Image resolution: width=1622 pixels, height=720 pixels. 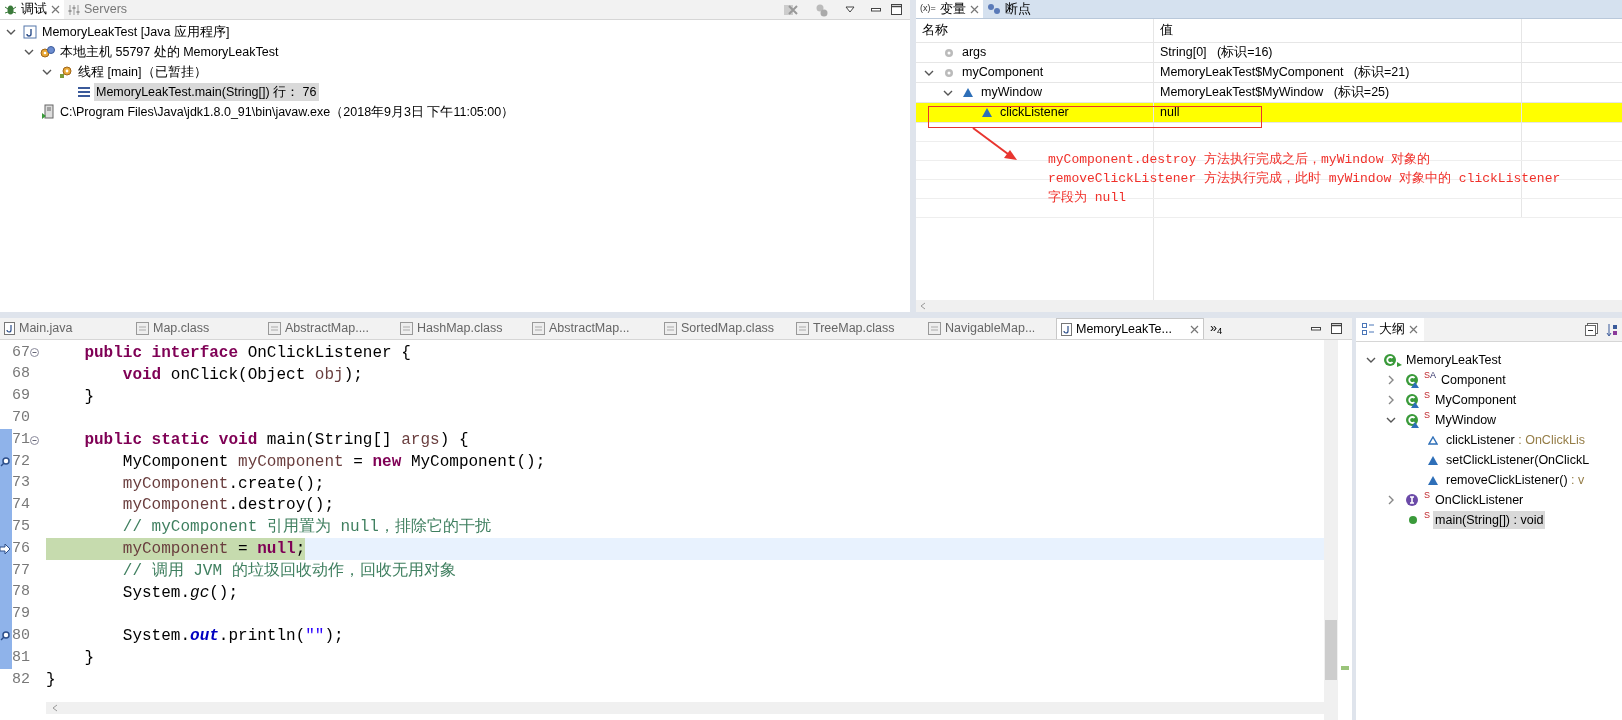 I want to click on code-line: MyComponent myComponent = new MyComponent();, so click(x=333, y=462).